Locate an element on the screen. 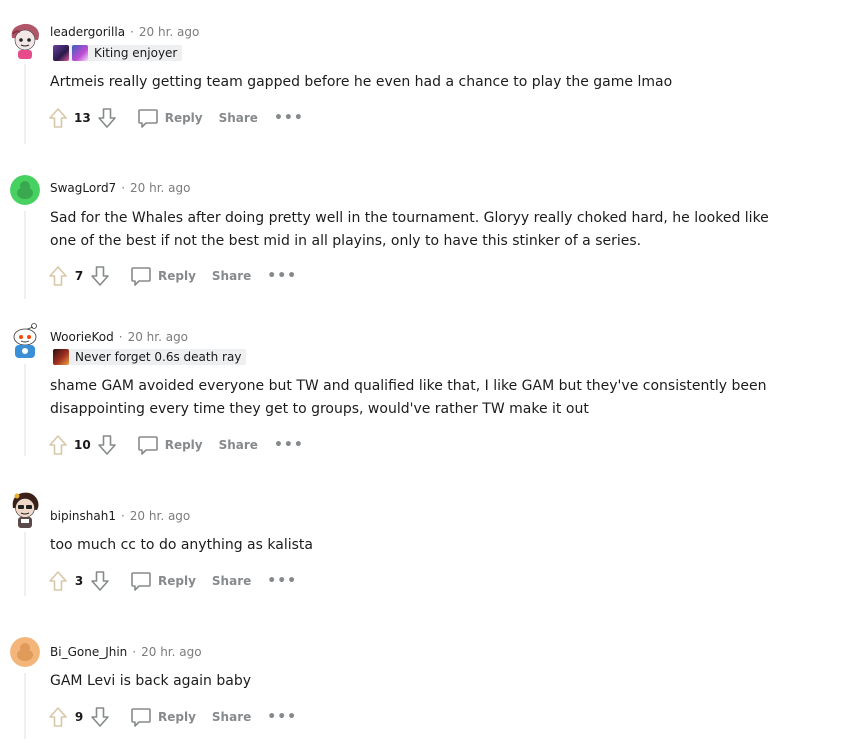 The image size is (842, 742). comment-meta: SwagLord7 · 20 hr. ago is located at coordinates (120, 188).